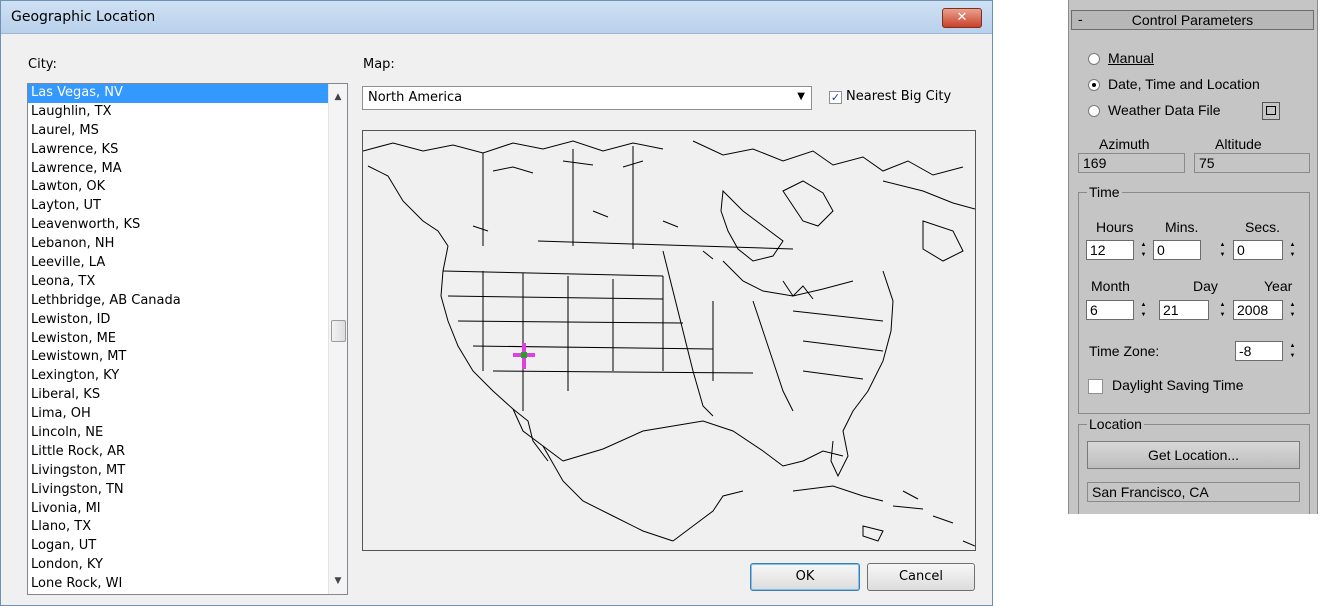 The image size is (1327, 606). I want to click on nearest-big-city-checkbox: ✓, so click(835, 97).